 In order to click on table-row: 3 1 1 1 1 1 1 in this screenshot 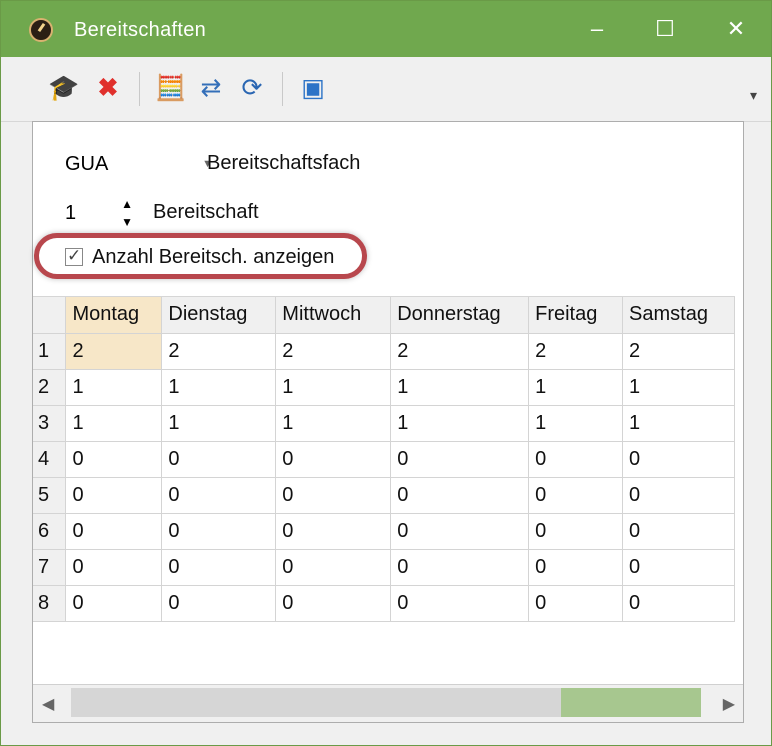, I will do `click(384, 423)`.